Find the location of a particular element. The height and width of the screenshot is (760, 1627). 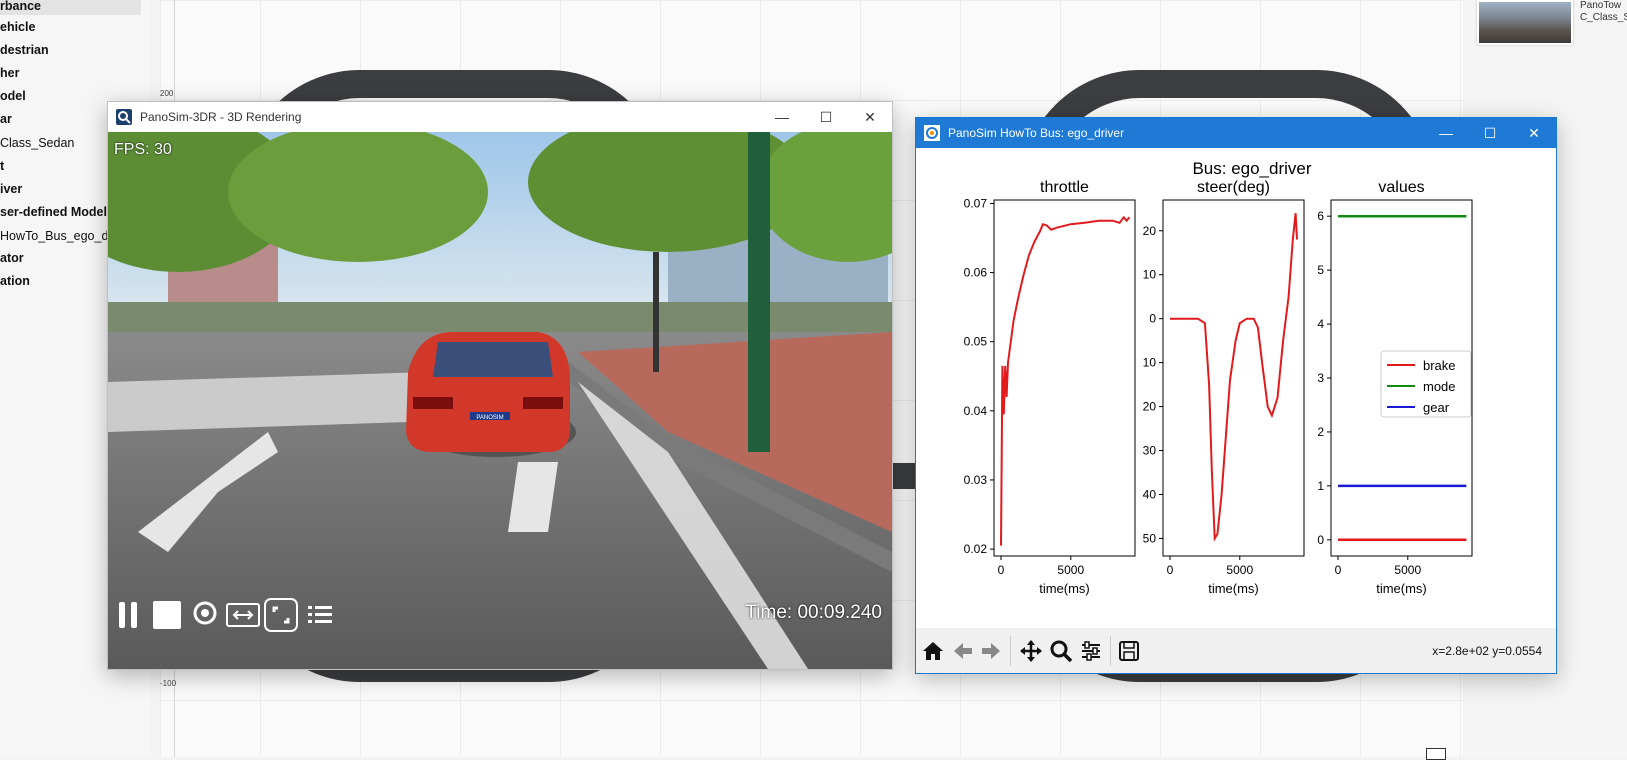

camera-view-button is located at coordinates (243, 615).